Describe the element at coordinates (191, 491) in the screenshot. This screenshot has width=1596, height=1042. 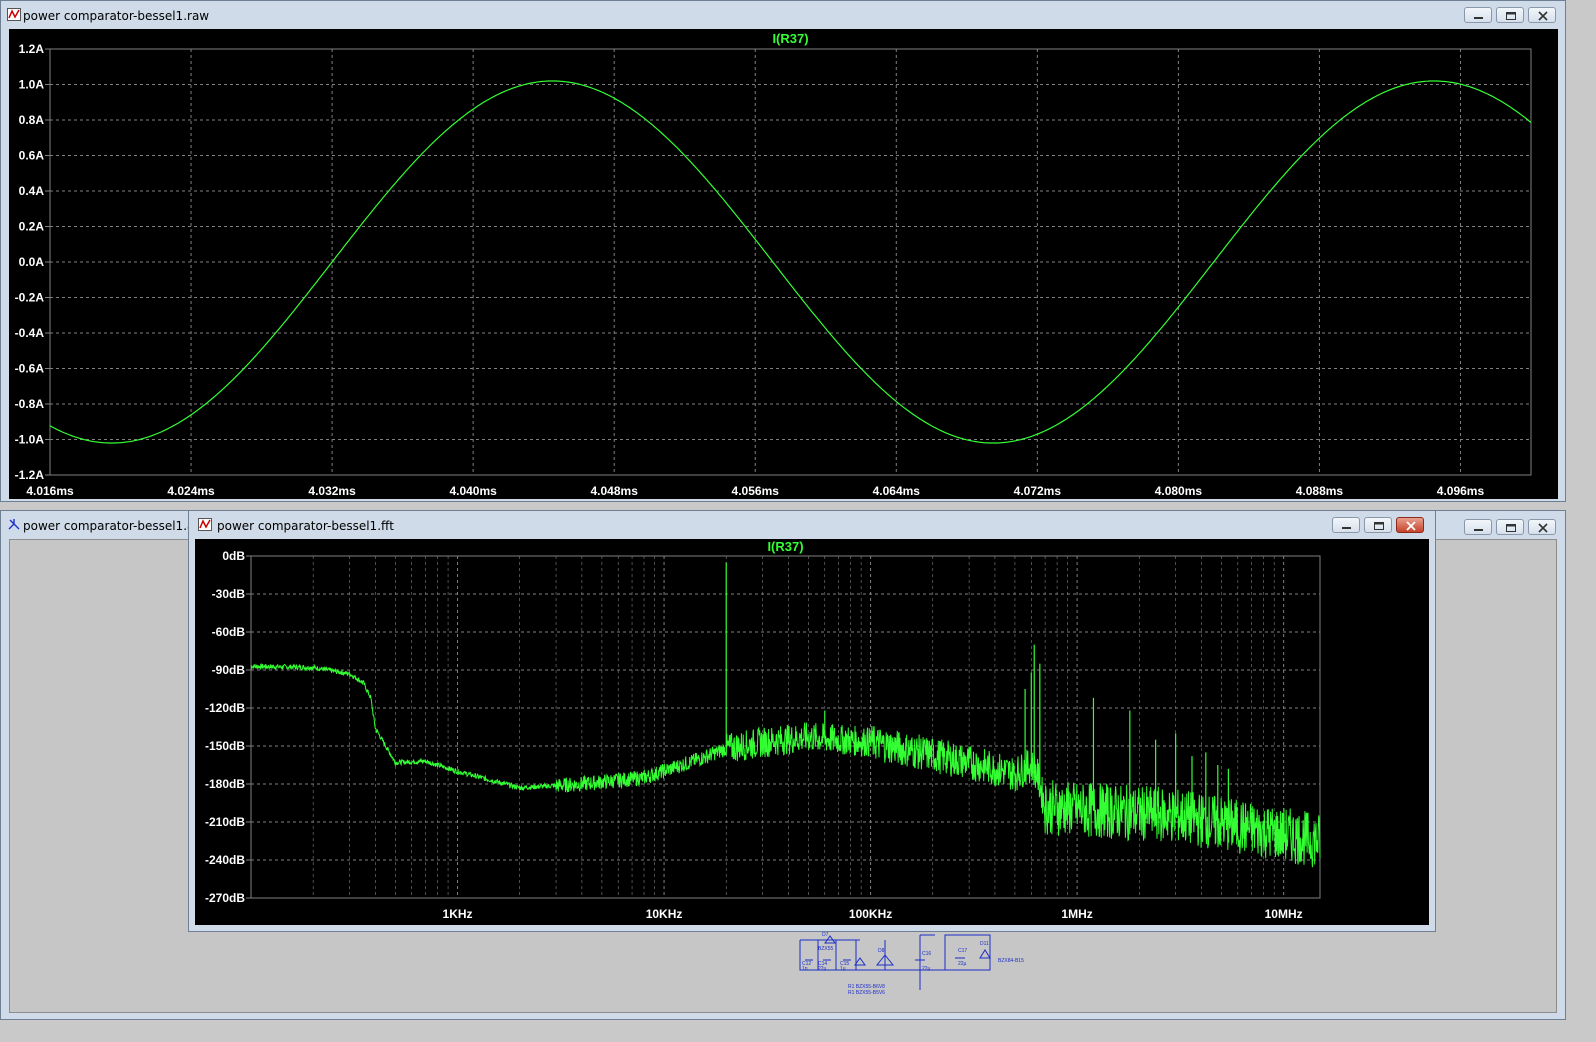
I see `x-tick-label: 4.024ms` at that location.